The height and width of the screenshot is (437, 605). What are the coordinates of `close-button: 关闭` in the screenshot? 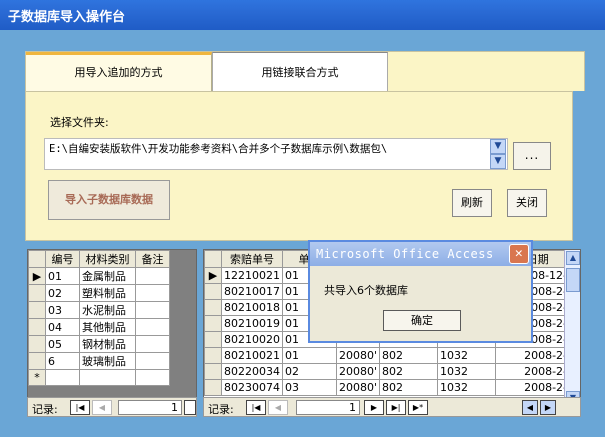 It's located at (527, 203).